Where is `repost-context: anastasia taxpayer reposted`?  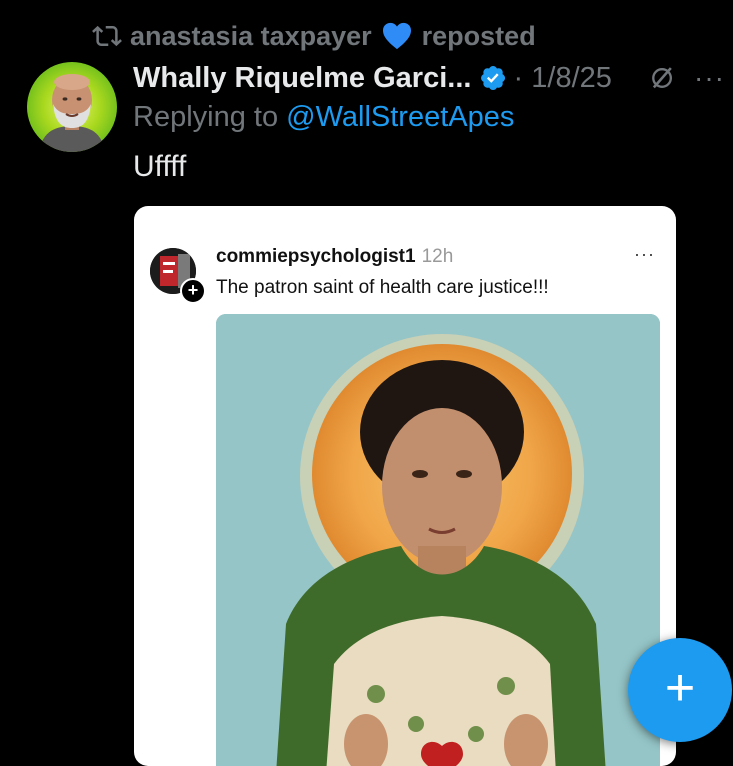 repost-context: anastasia taxpayer reposted is located at coordinates (314, 36).